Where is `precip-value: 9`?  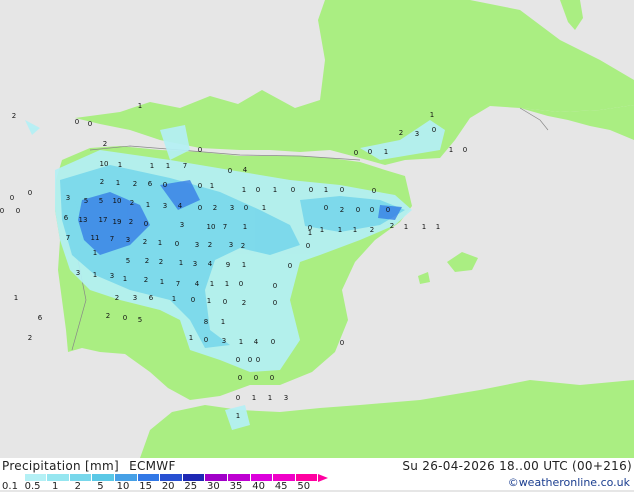 precip-value: 9 is located at coordinates (228, 265).